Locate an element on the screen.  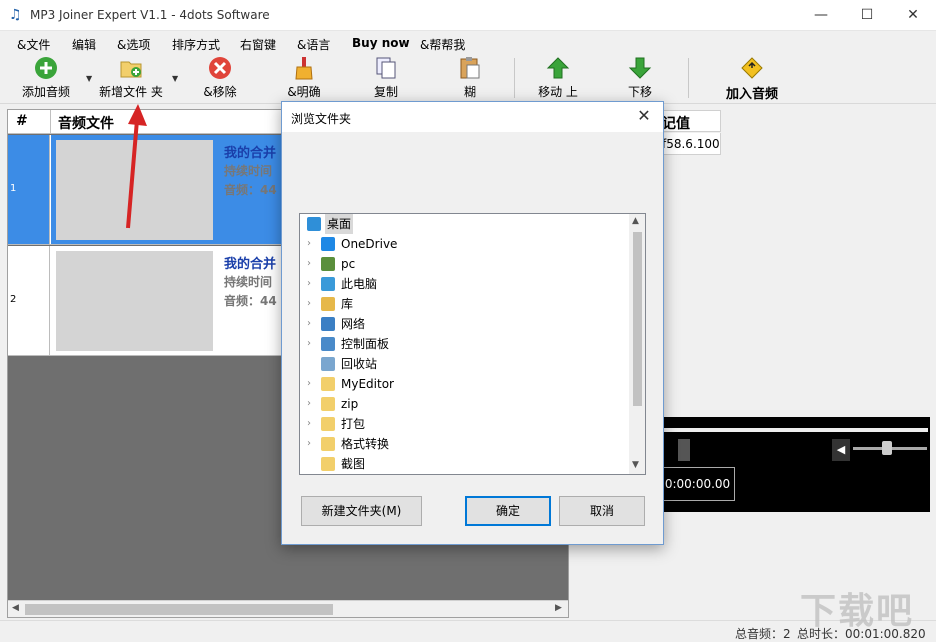
maximize-button: ☐ is located at coordinates (867, 15).